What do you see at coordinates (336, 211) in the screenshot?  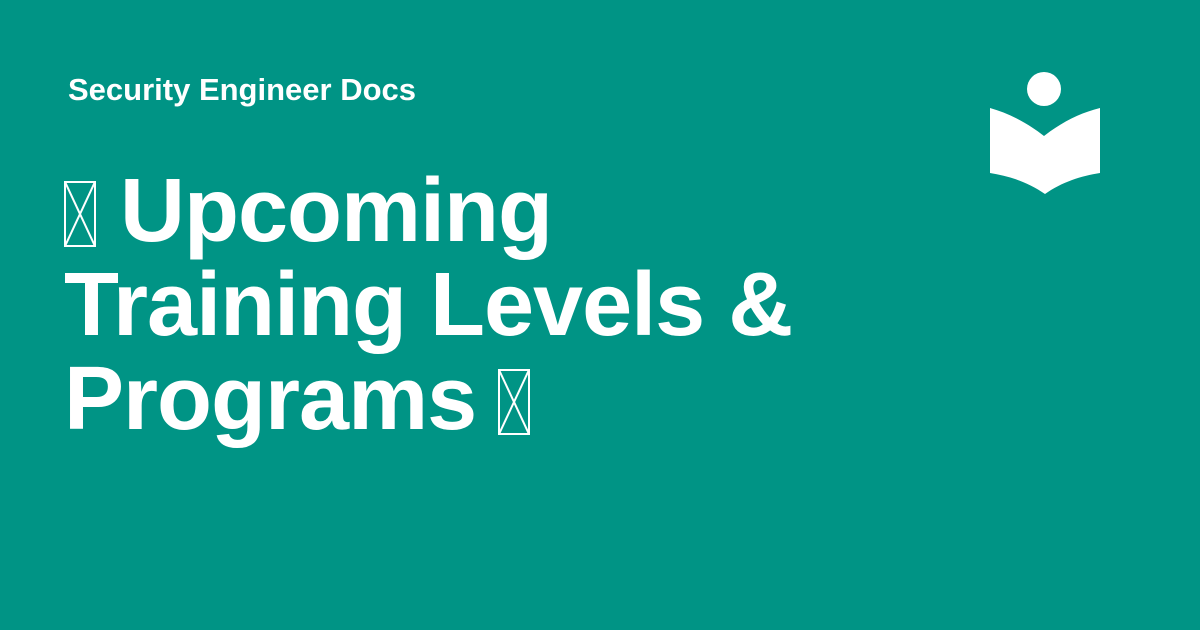 I see `title-text-1: Upcoming` at bounding box center [336, 211].